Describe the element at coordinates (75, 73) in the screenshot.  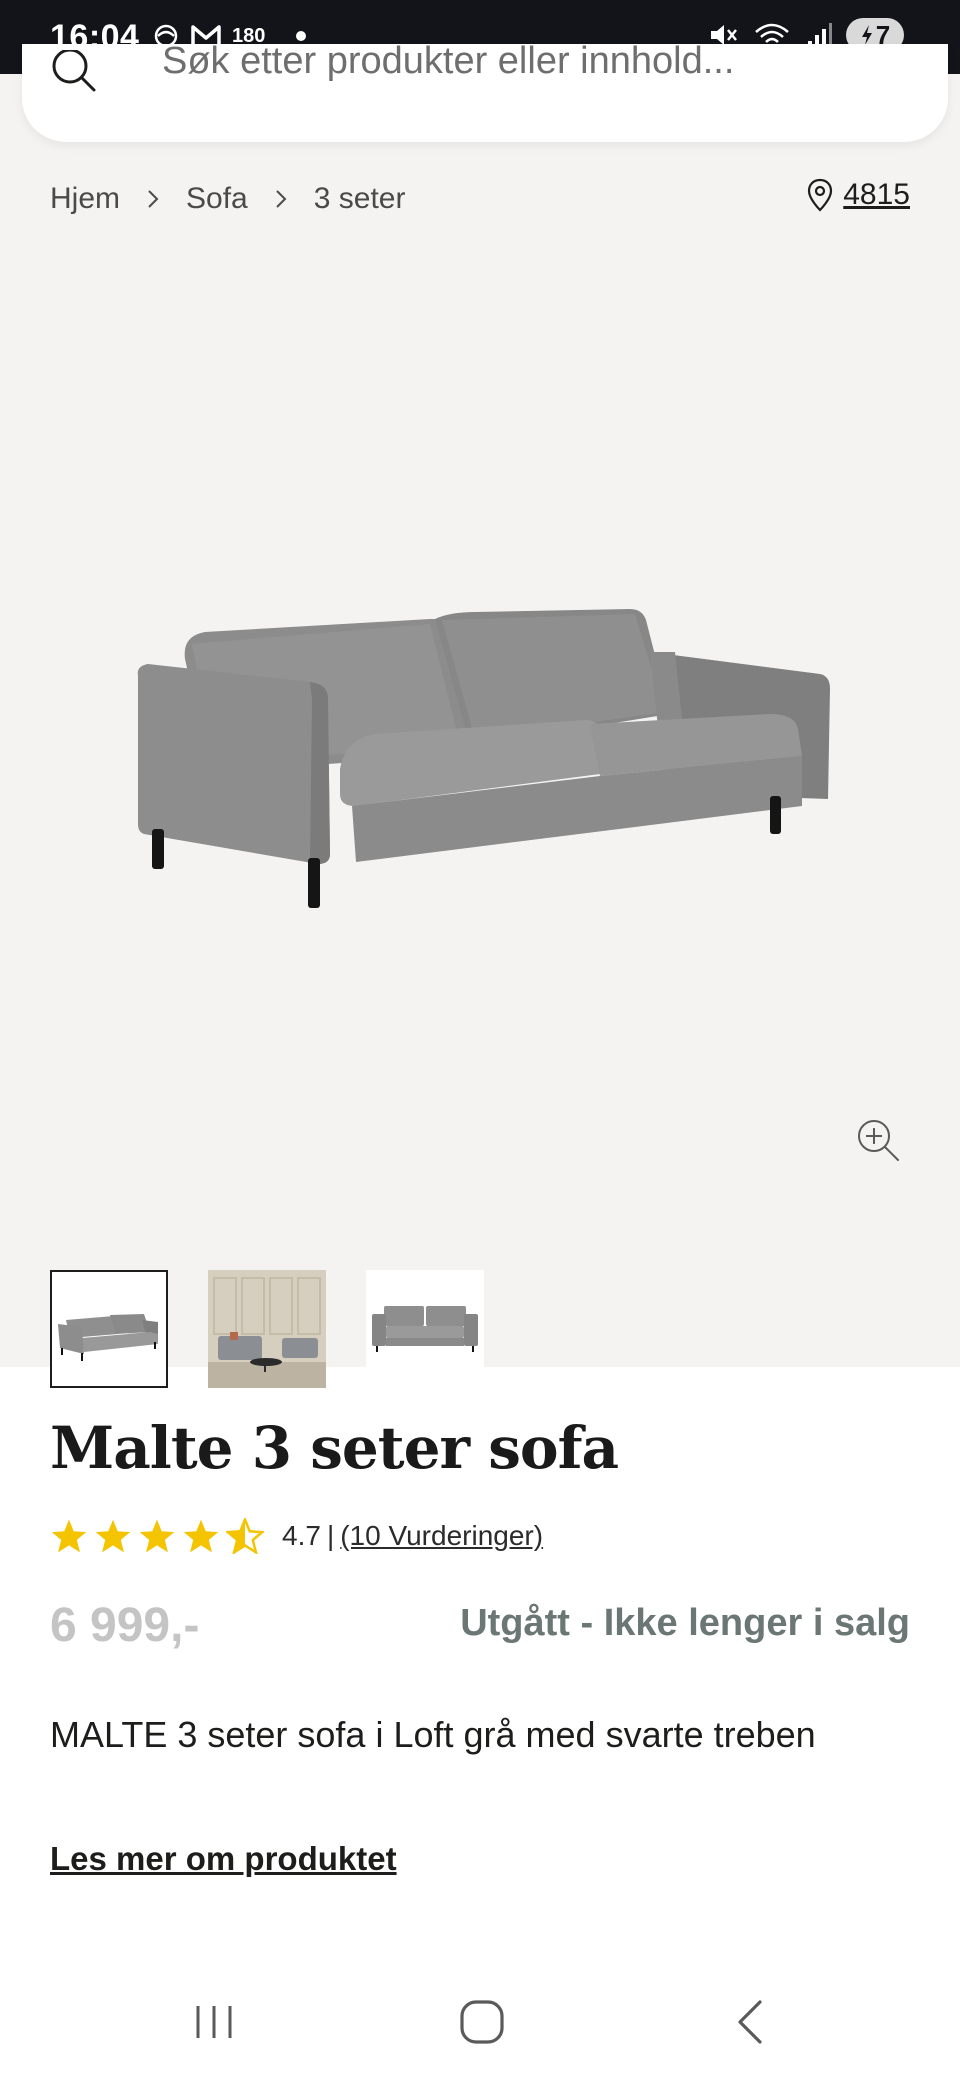
I see `search-icon` at that location.